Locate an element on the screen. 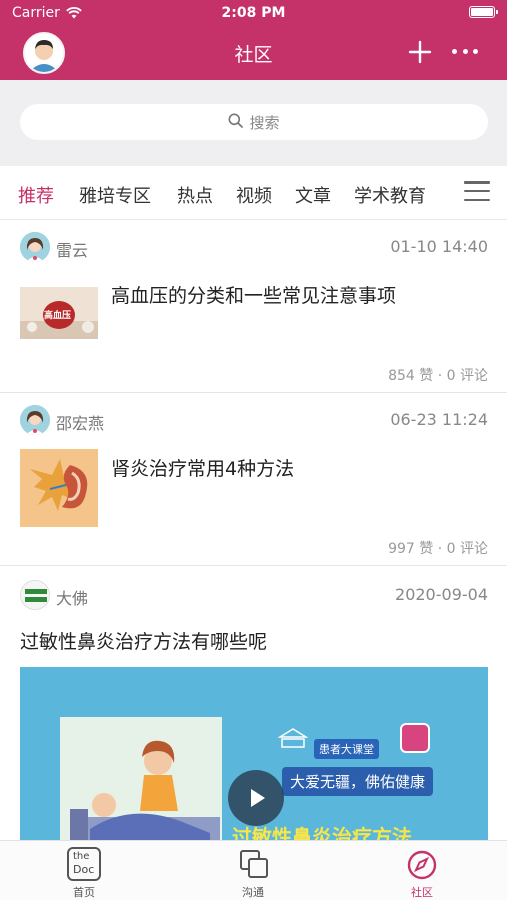 Image resolution: width=507 pixels, height=900 pixels. search-placeholder: 搜索 is located at coordinates (264, 122).